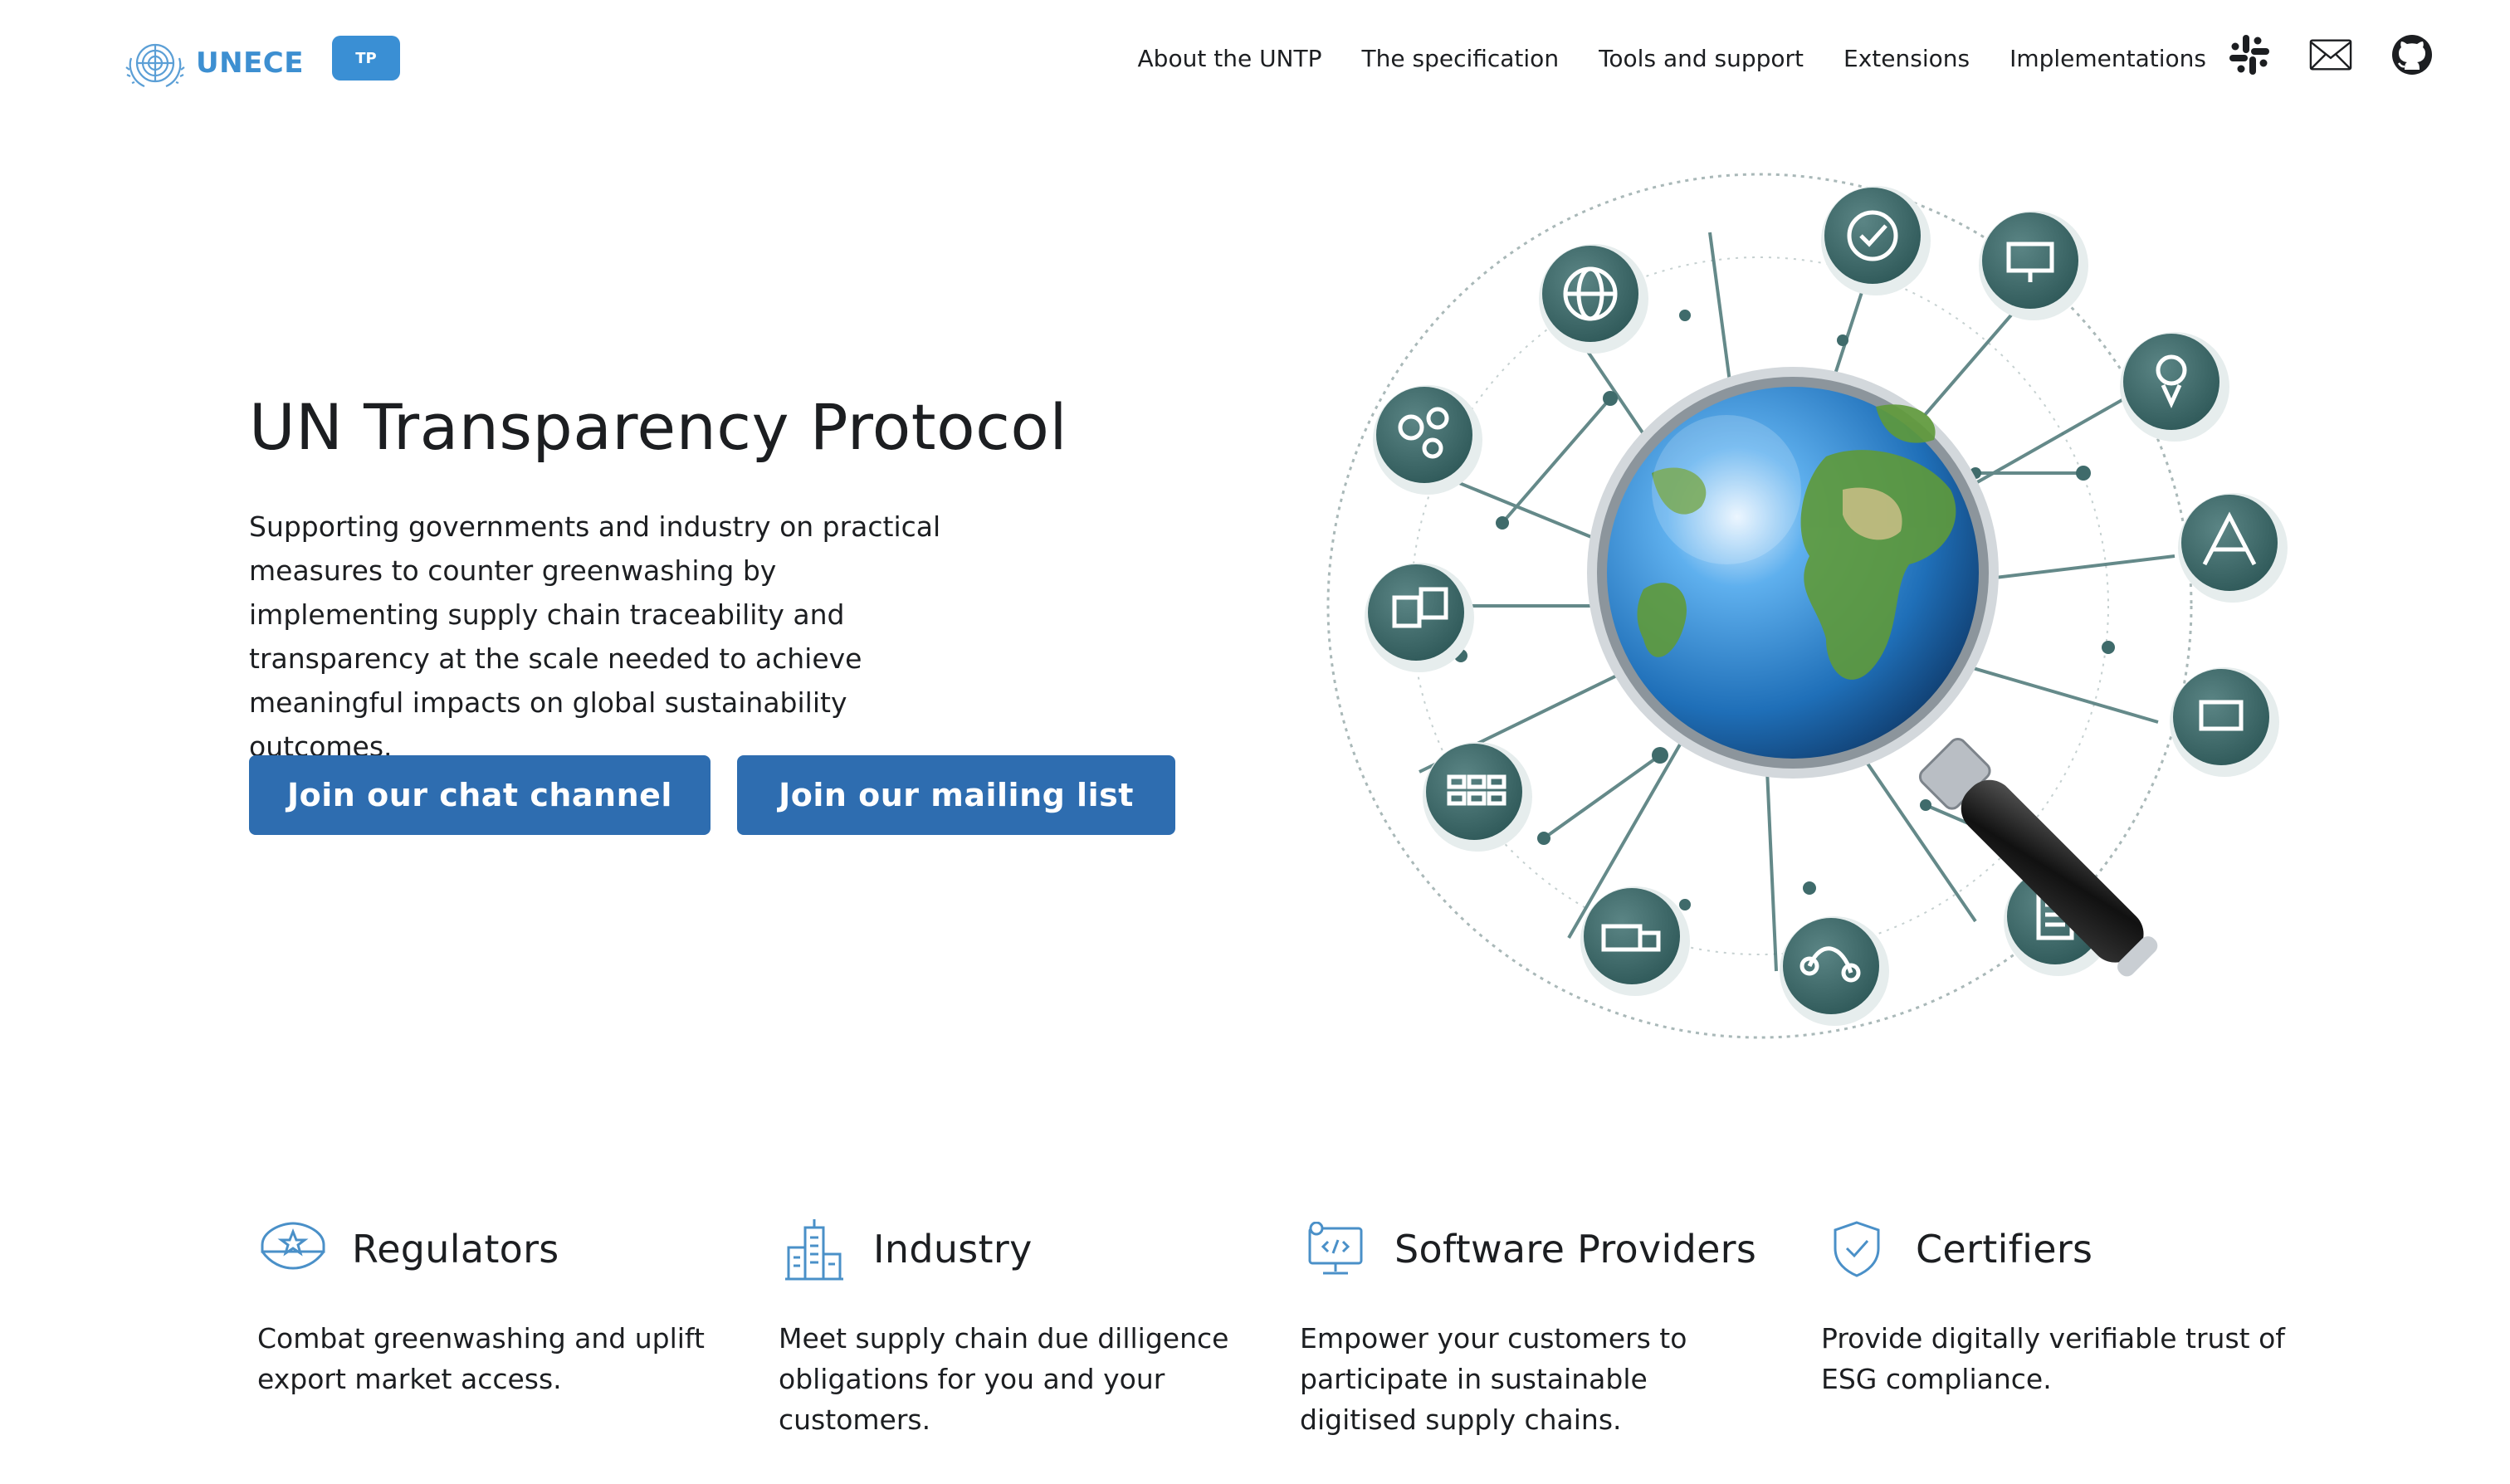 This screenshot has width=2510, height=1484. What do you see at coordinates (1461, 58) in the screenshot?
I see `nav-specification: The specification` at bounding box center [1461, 58].